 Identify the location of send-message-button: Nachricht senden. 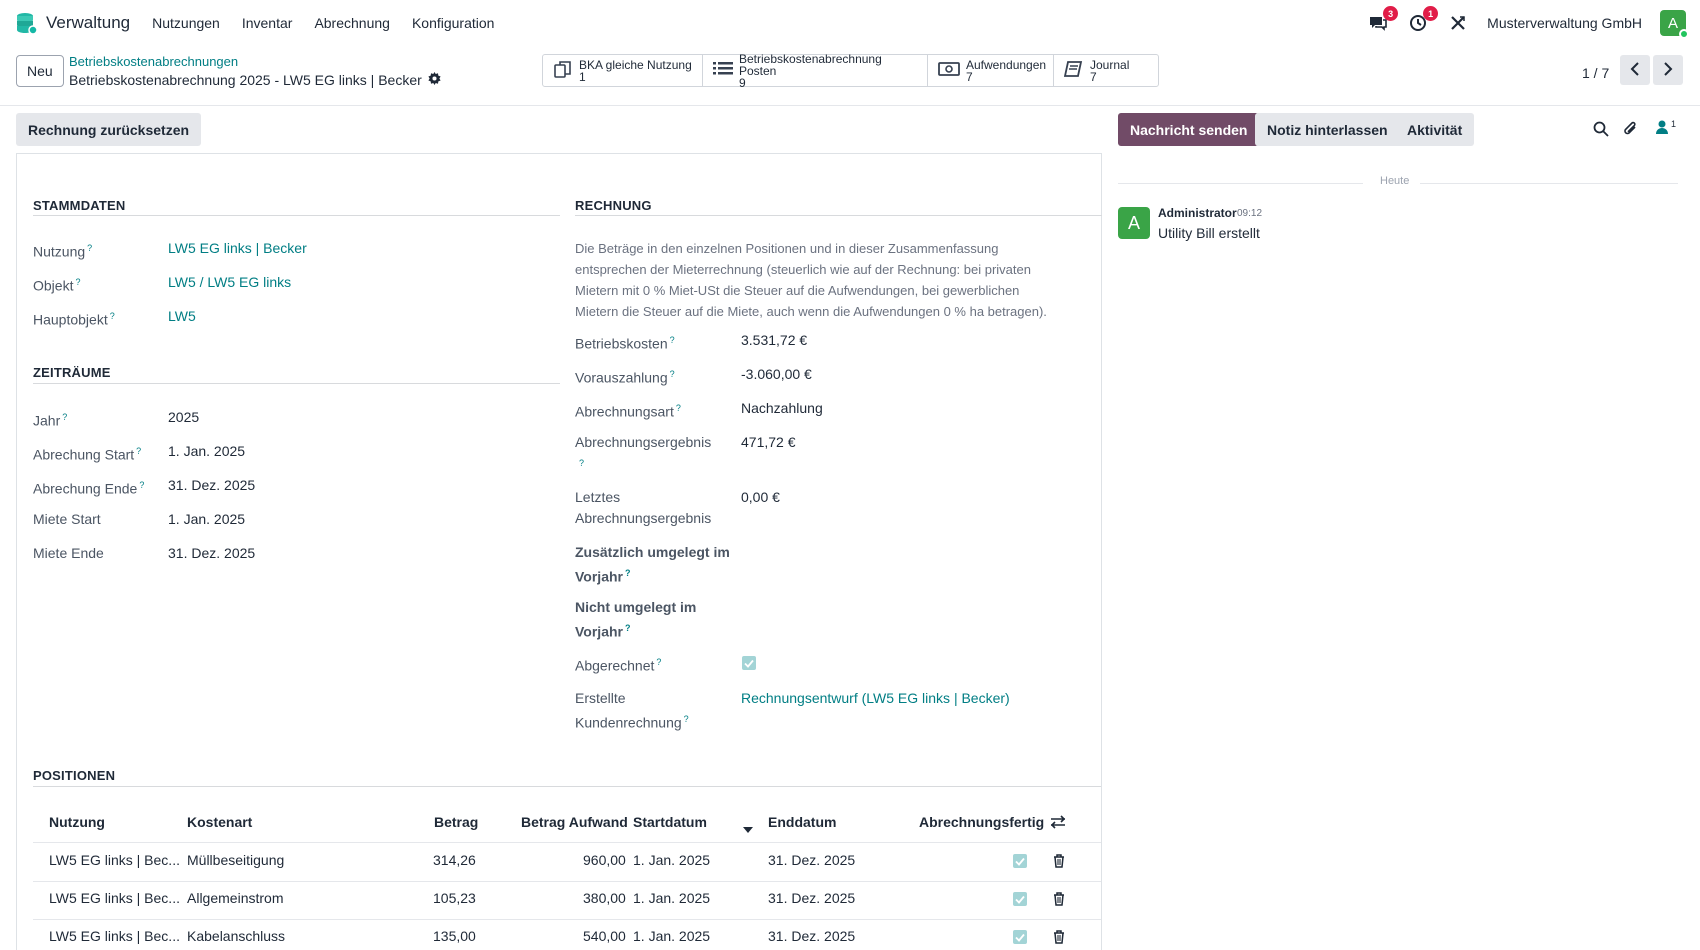
(1189, 129).